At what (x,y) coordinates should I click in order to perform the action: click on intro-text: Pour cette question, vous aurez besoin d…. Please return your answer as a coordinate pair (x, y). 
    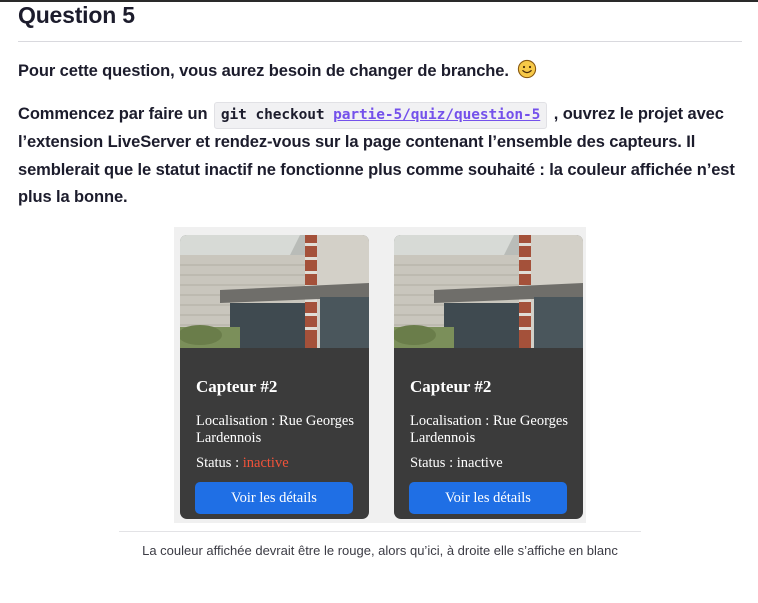
    Looking at the image, I should click on (263, 71).